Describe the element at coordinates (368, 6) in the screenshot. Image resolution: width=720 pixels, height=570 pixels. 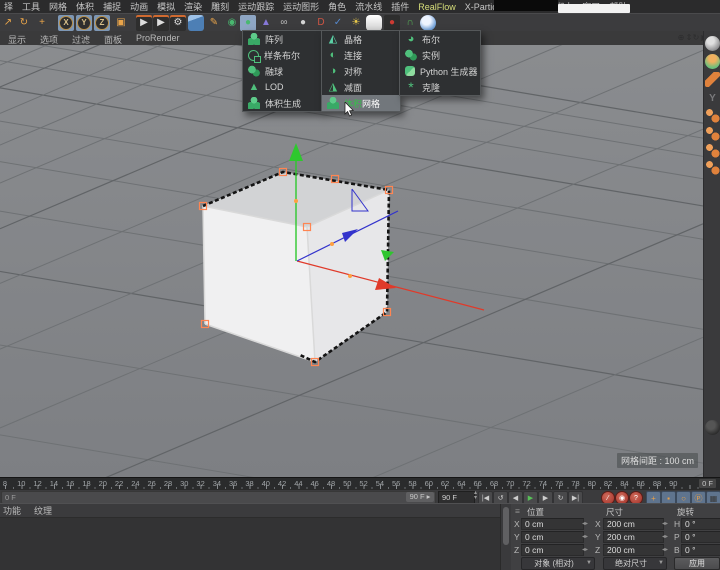
I see `menubar-item-pipeline: 流水线` at that location.